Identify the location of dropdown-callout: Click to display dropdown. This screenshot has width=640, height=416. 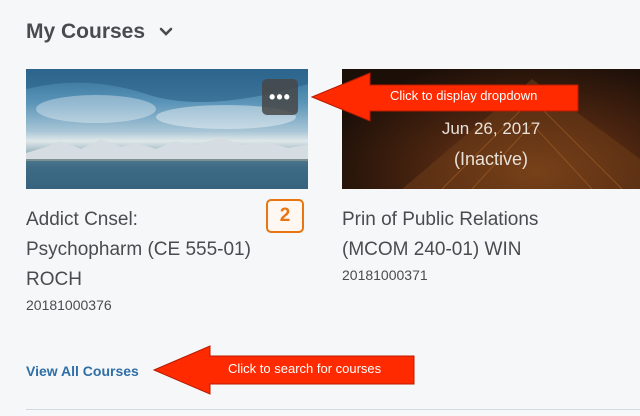
(446, 97).